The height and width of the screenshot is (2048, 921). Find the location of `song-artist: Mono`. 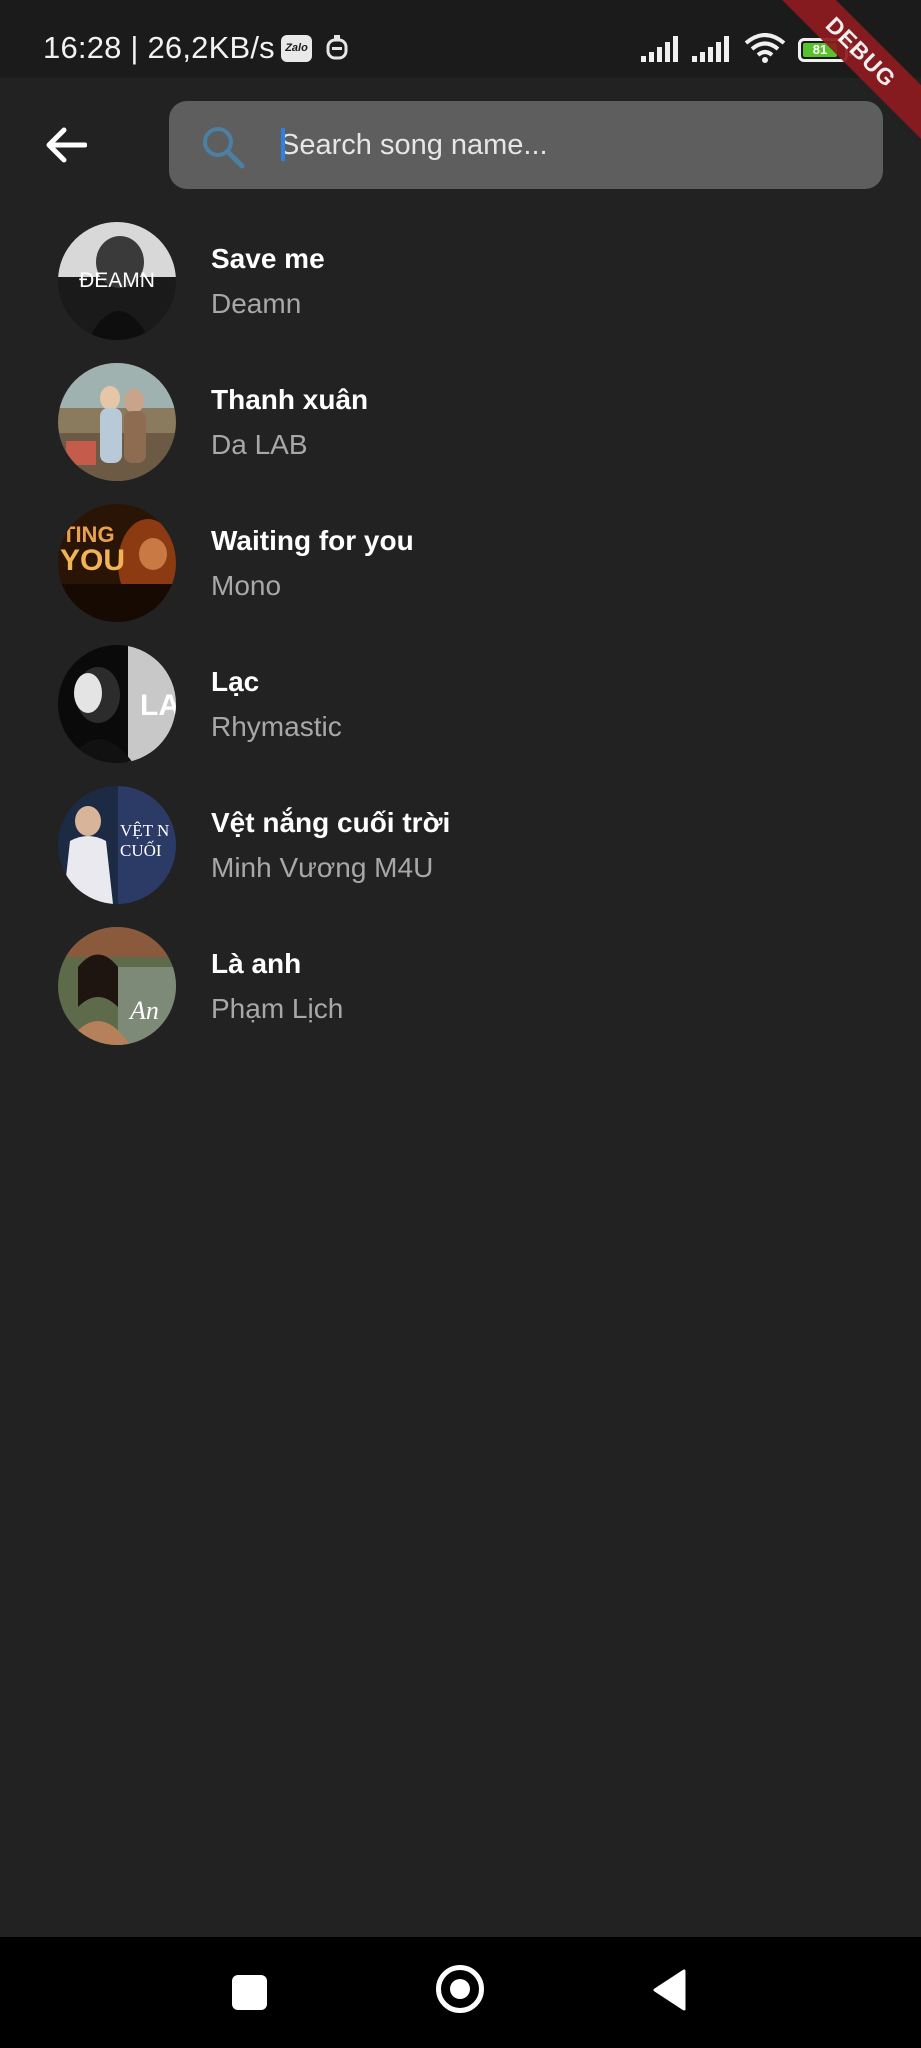

song-artist: Mono is located at coordinates (246, 585).